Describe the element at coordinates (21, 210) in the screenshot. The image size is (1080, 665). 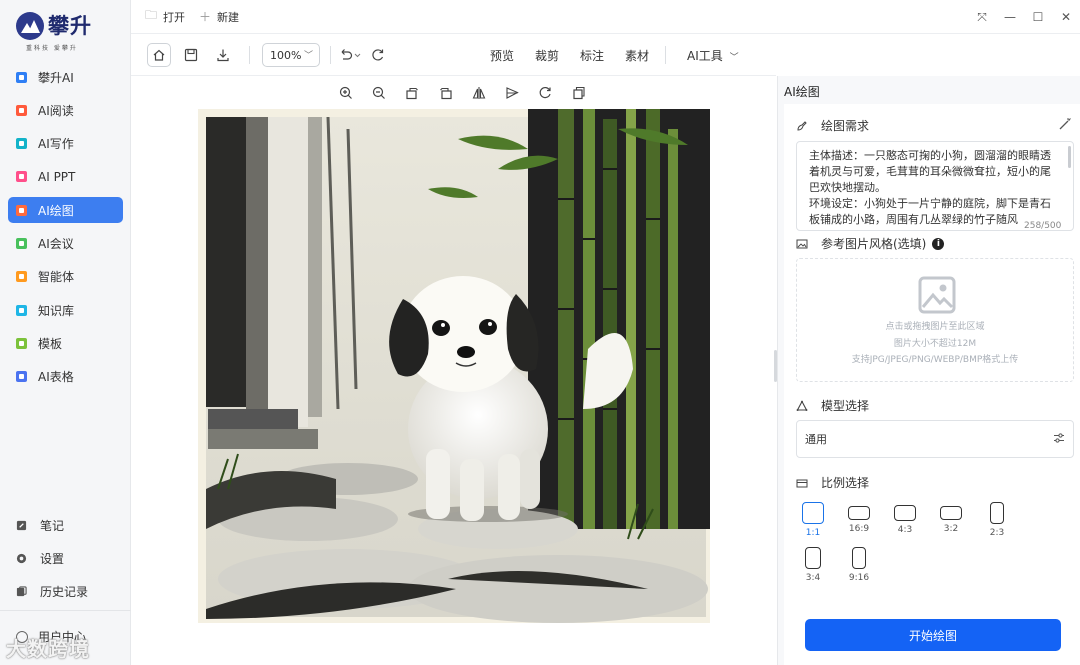
I see `drawing-icon` at that location.